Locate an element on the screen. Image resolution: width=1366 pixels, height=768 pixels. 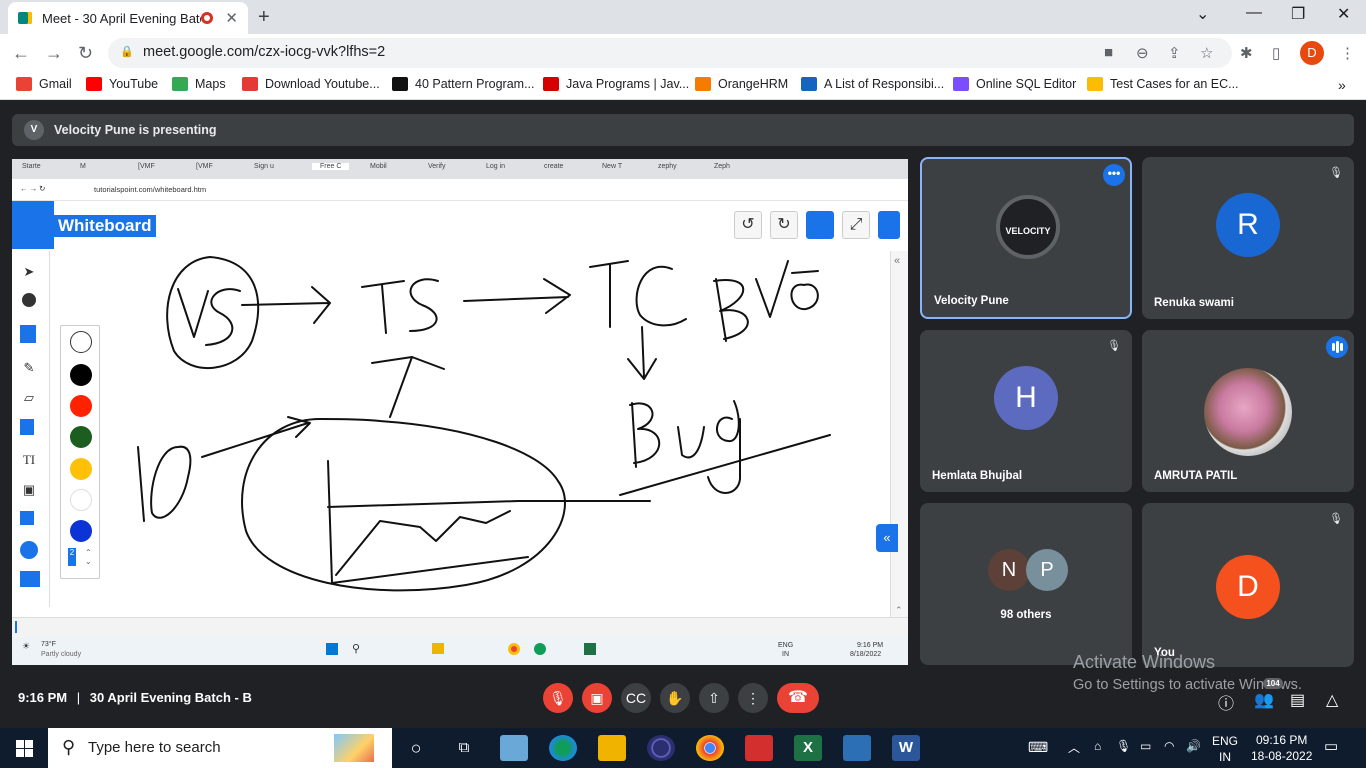
recording-indicator-icon is located at coordinates (207, 18).